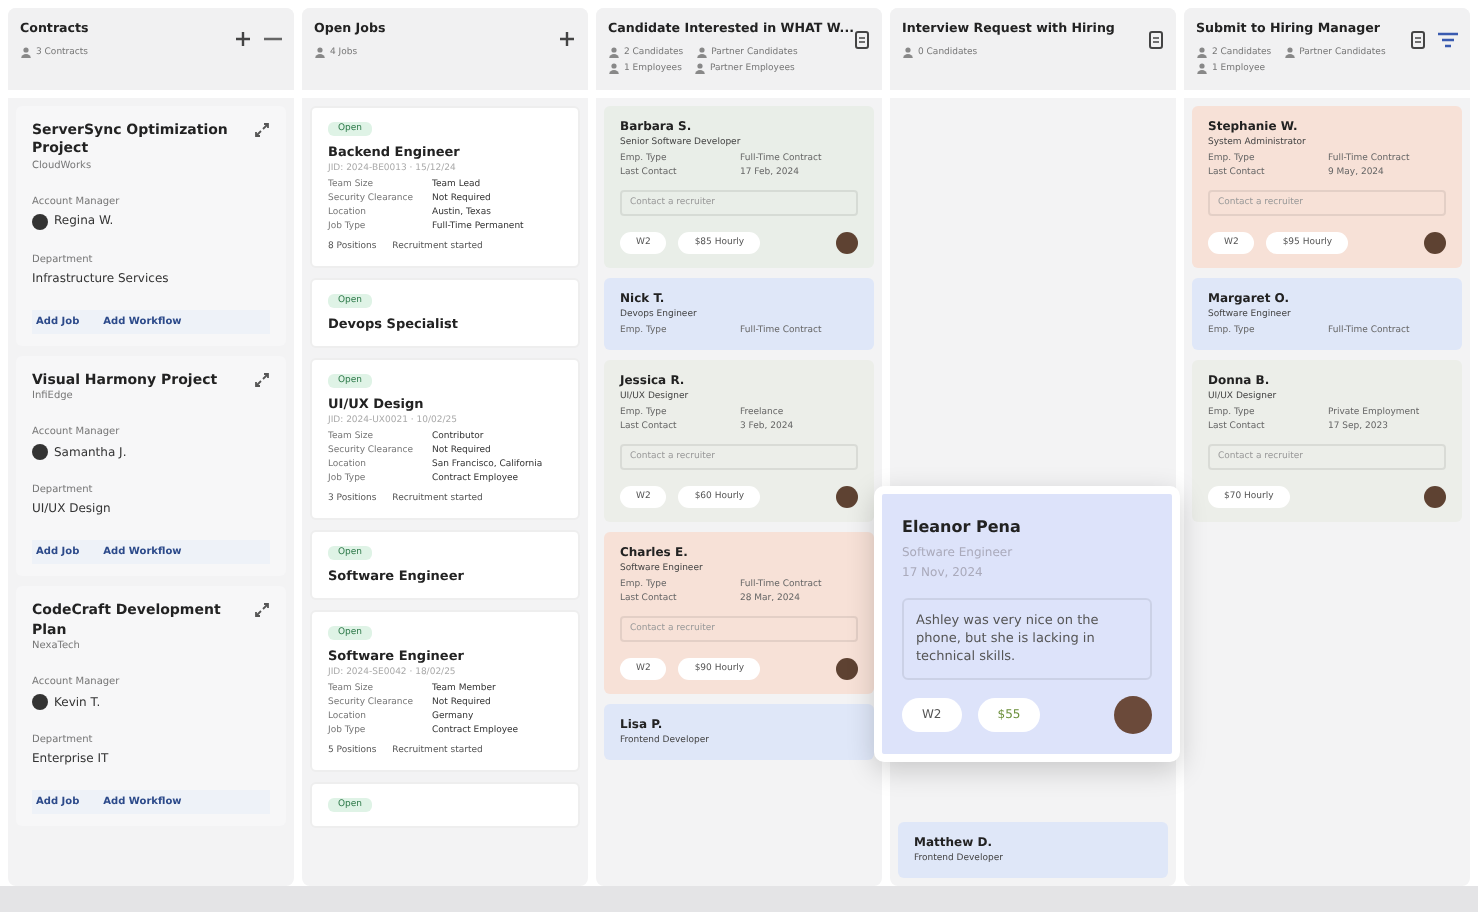 The height and width of the screenshot is (912, 1478). I want to click on expand-icon, so click(262, 381).